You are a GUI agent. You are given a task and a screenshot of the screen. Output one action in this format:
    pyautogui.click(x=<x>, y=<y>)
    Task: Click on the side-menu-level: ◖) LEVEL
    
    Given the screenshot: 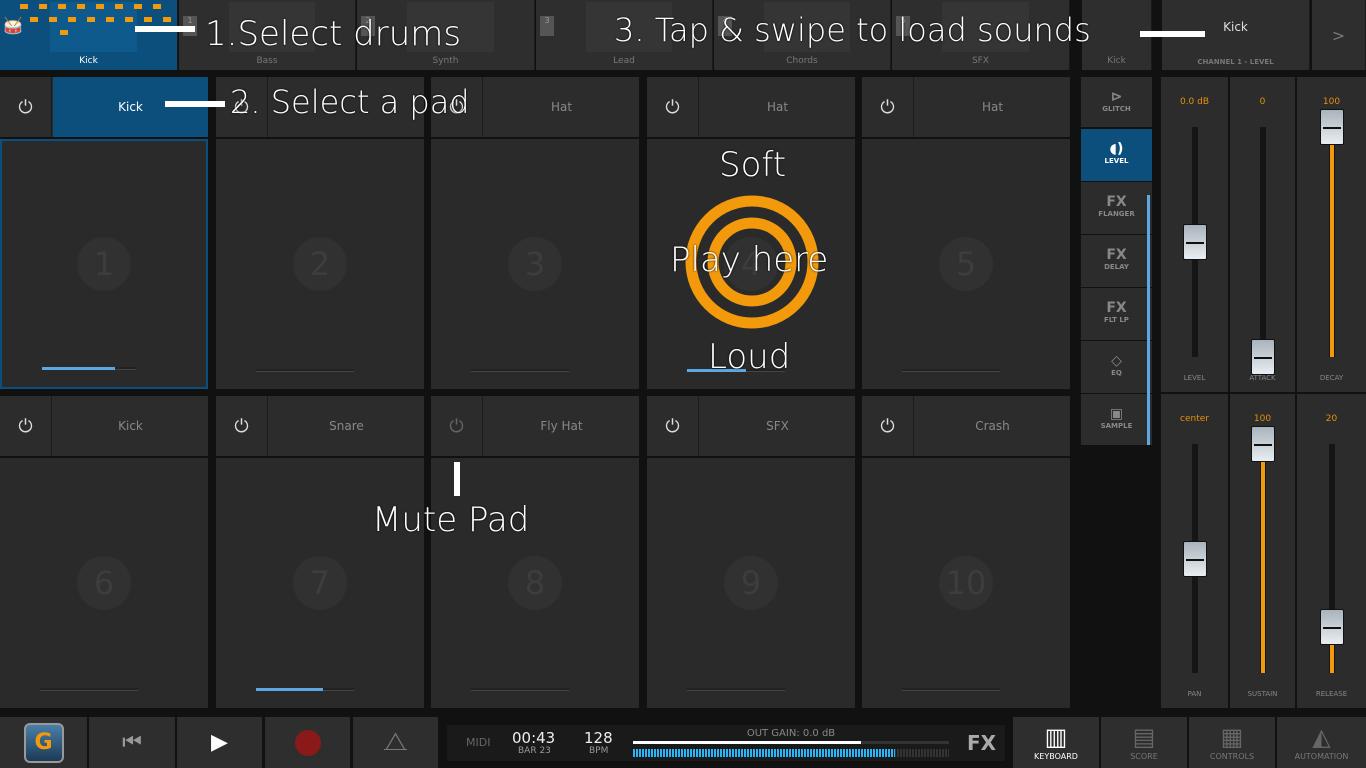 What is the action you would take?
    pyautogui.click(x=1116, y=155)
    